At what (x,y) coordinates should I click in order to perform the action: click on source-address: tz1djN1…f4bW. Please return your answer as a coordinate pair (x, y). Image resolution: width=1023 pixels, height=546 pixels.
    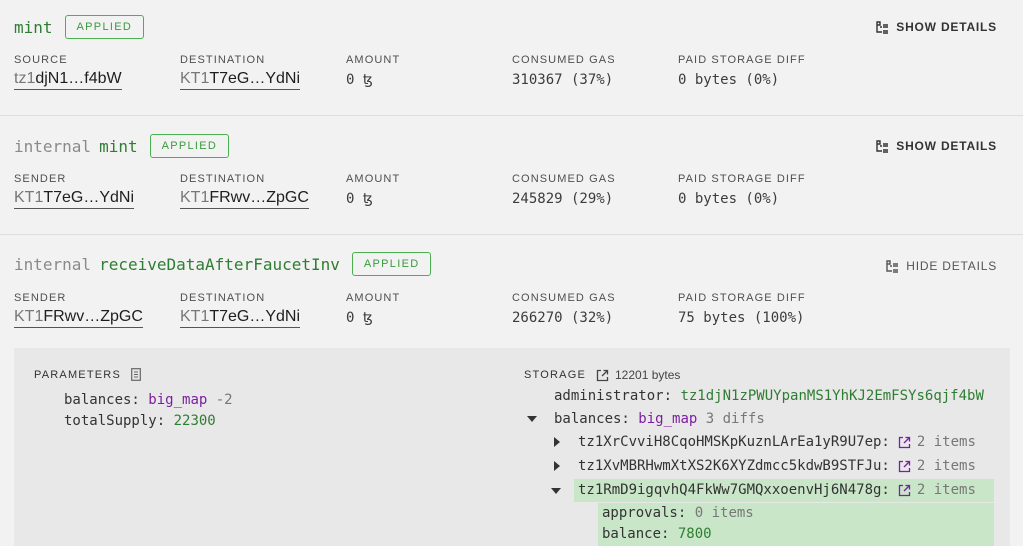
    Looking at the image, I should click on (68, 80).